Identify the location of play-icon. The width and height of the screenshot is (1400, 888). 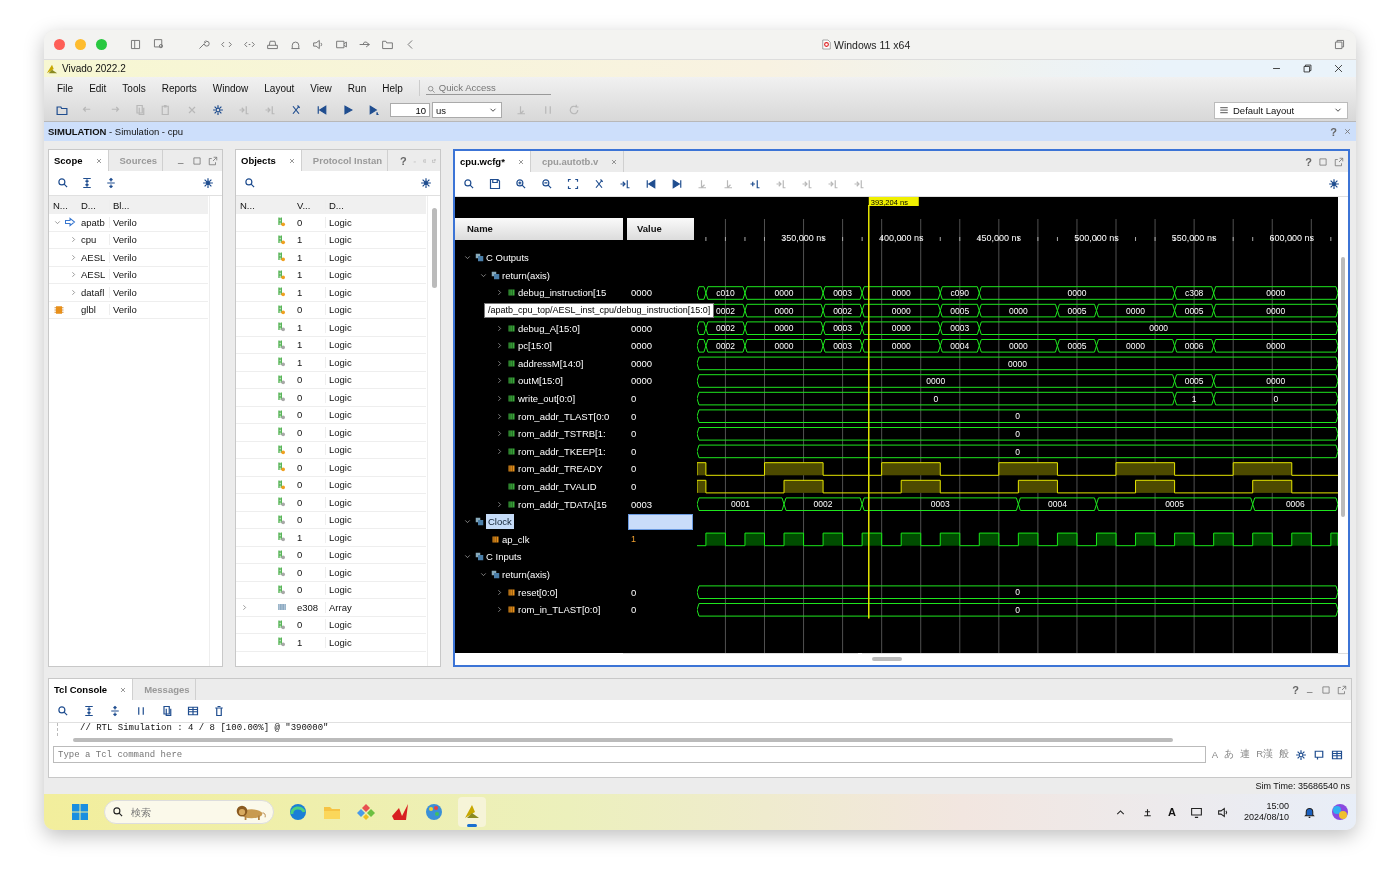
(348, 110).